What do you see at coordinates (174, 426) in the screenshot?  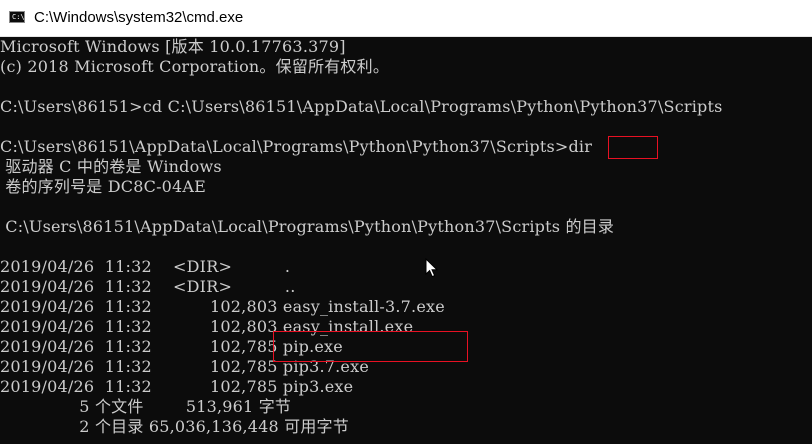 I see `console-line: 2 个目录 65,036,136,448 可用字节` at bounding box center [174, 426].